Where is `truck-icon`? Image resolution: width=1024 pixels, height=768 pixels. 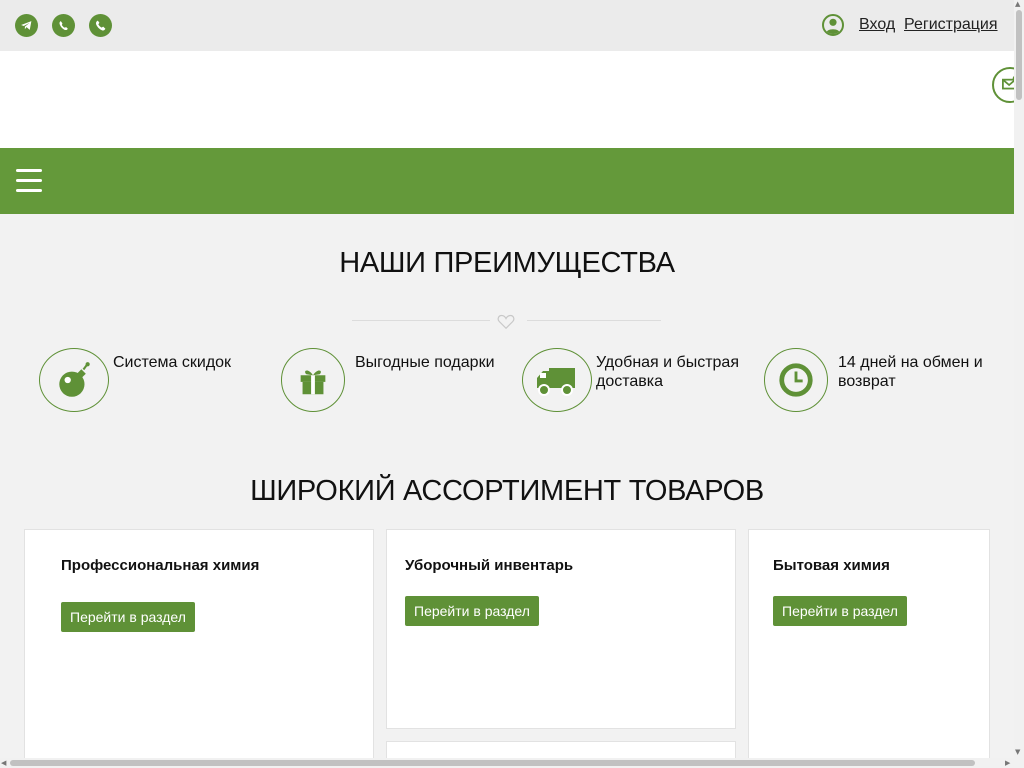
truck-icon is located at coordinates (557, 380).